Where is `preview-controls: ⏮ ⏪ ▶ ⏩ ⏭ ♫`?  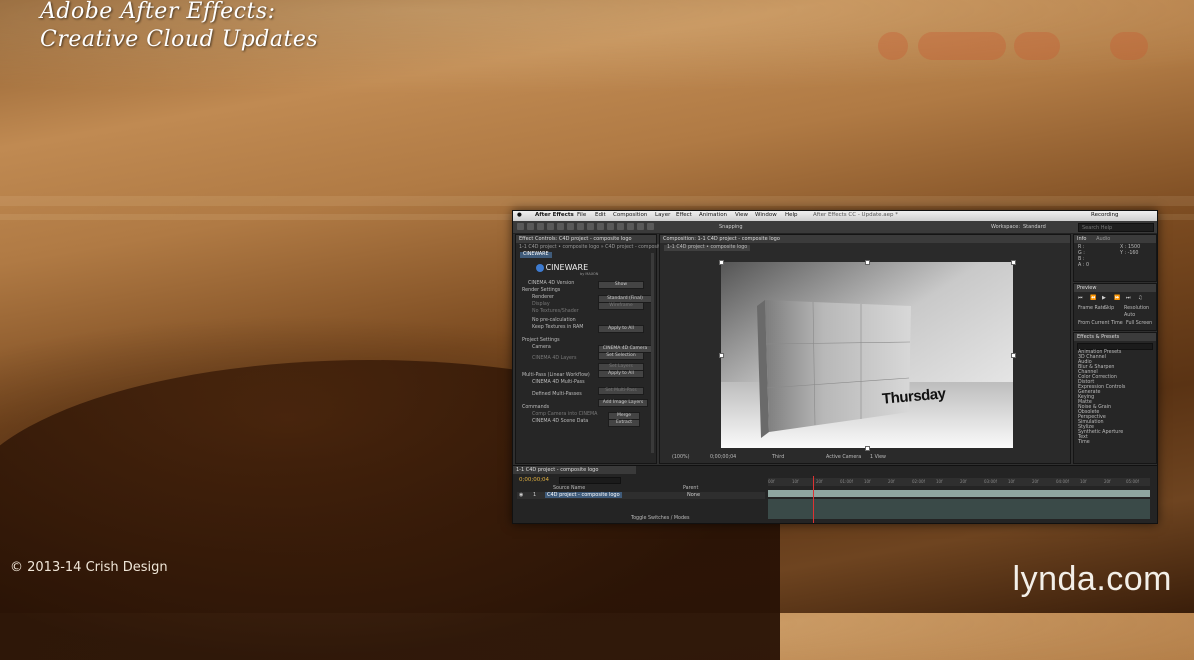
preview-controls: ⏮ ⏪ ▶ ⏩ ⏭ ♫ is located at coordinates (1115, 298).